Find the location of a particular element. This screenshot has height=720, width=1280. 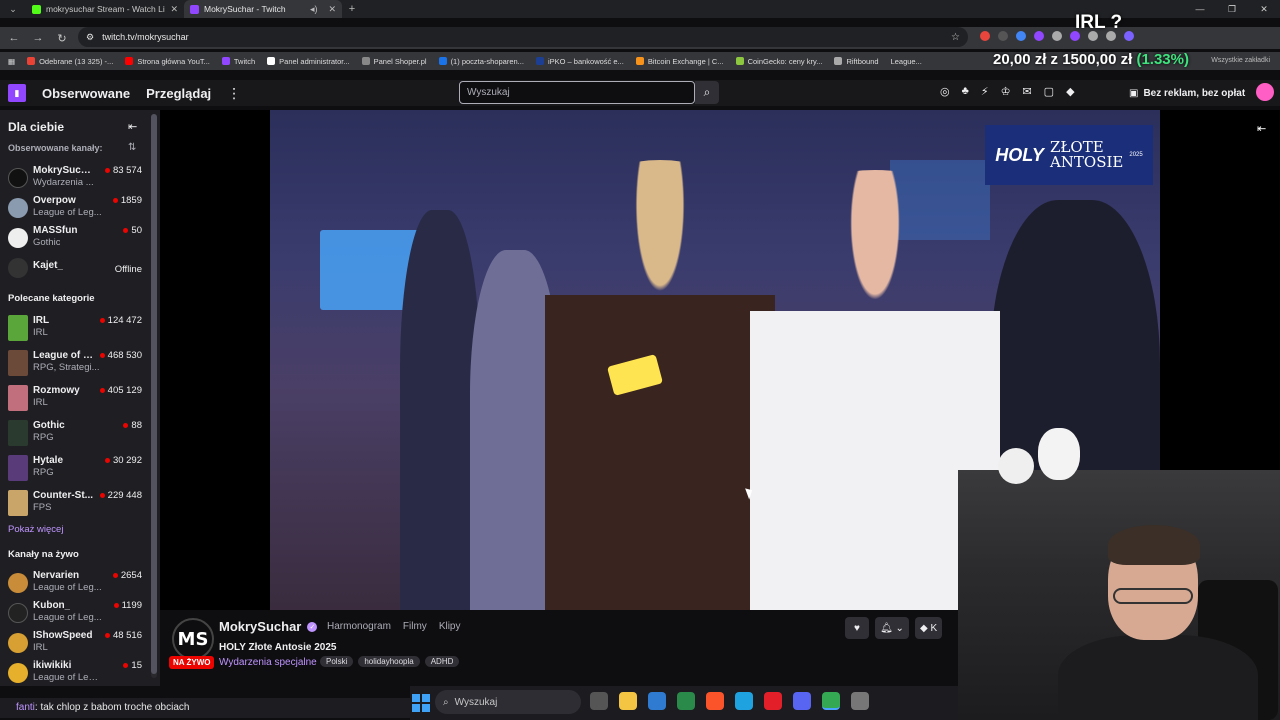

taskbar-search-input: ⌕ Wyszukaj is located at coordinates (508, 702).